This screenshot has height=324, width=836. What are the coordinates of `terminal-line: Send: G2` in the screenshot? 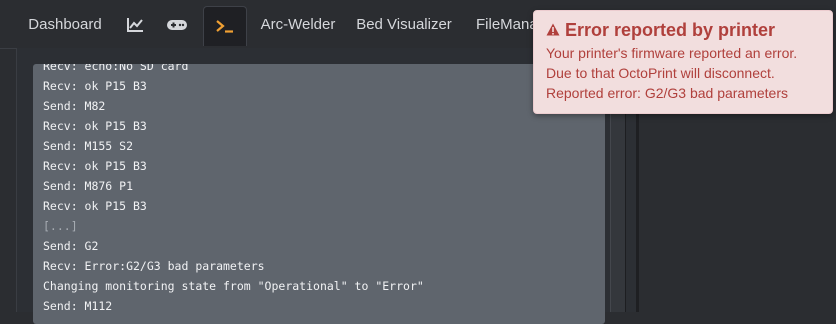 It's located at (71, 246).